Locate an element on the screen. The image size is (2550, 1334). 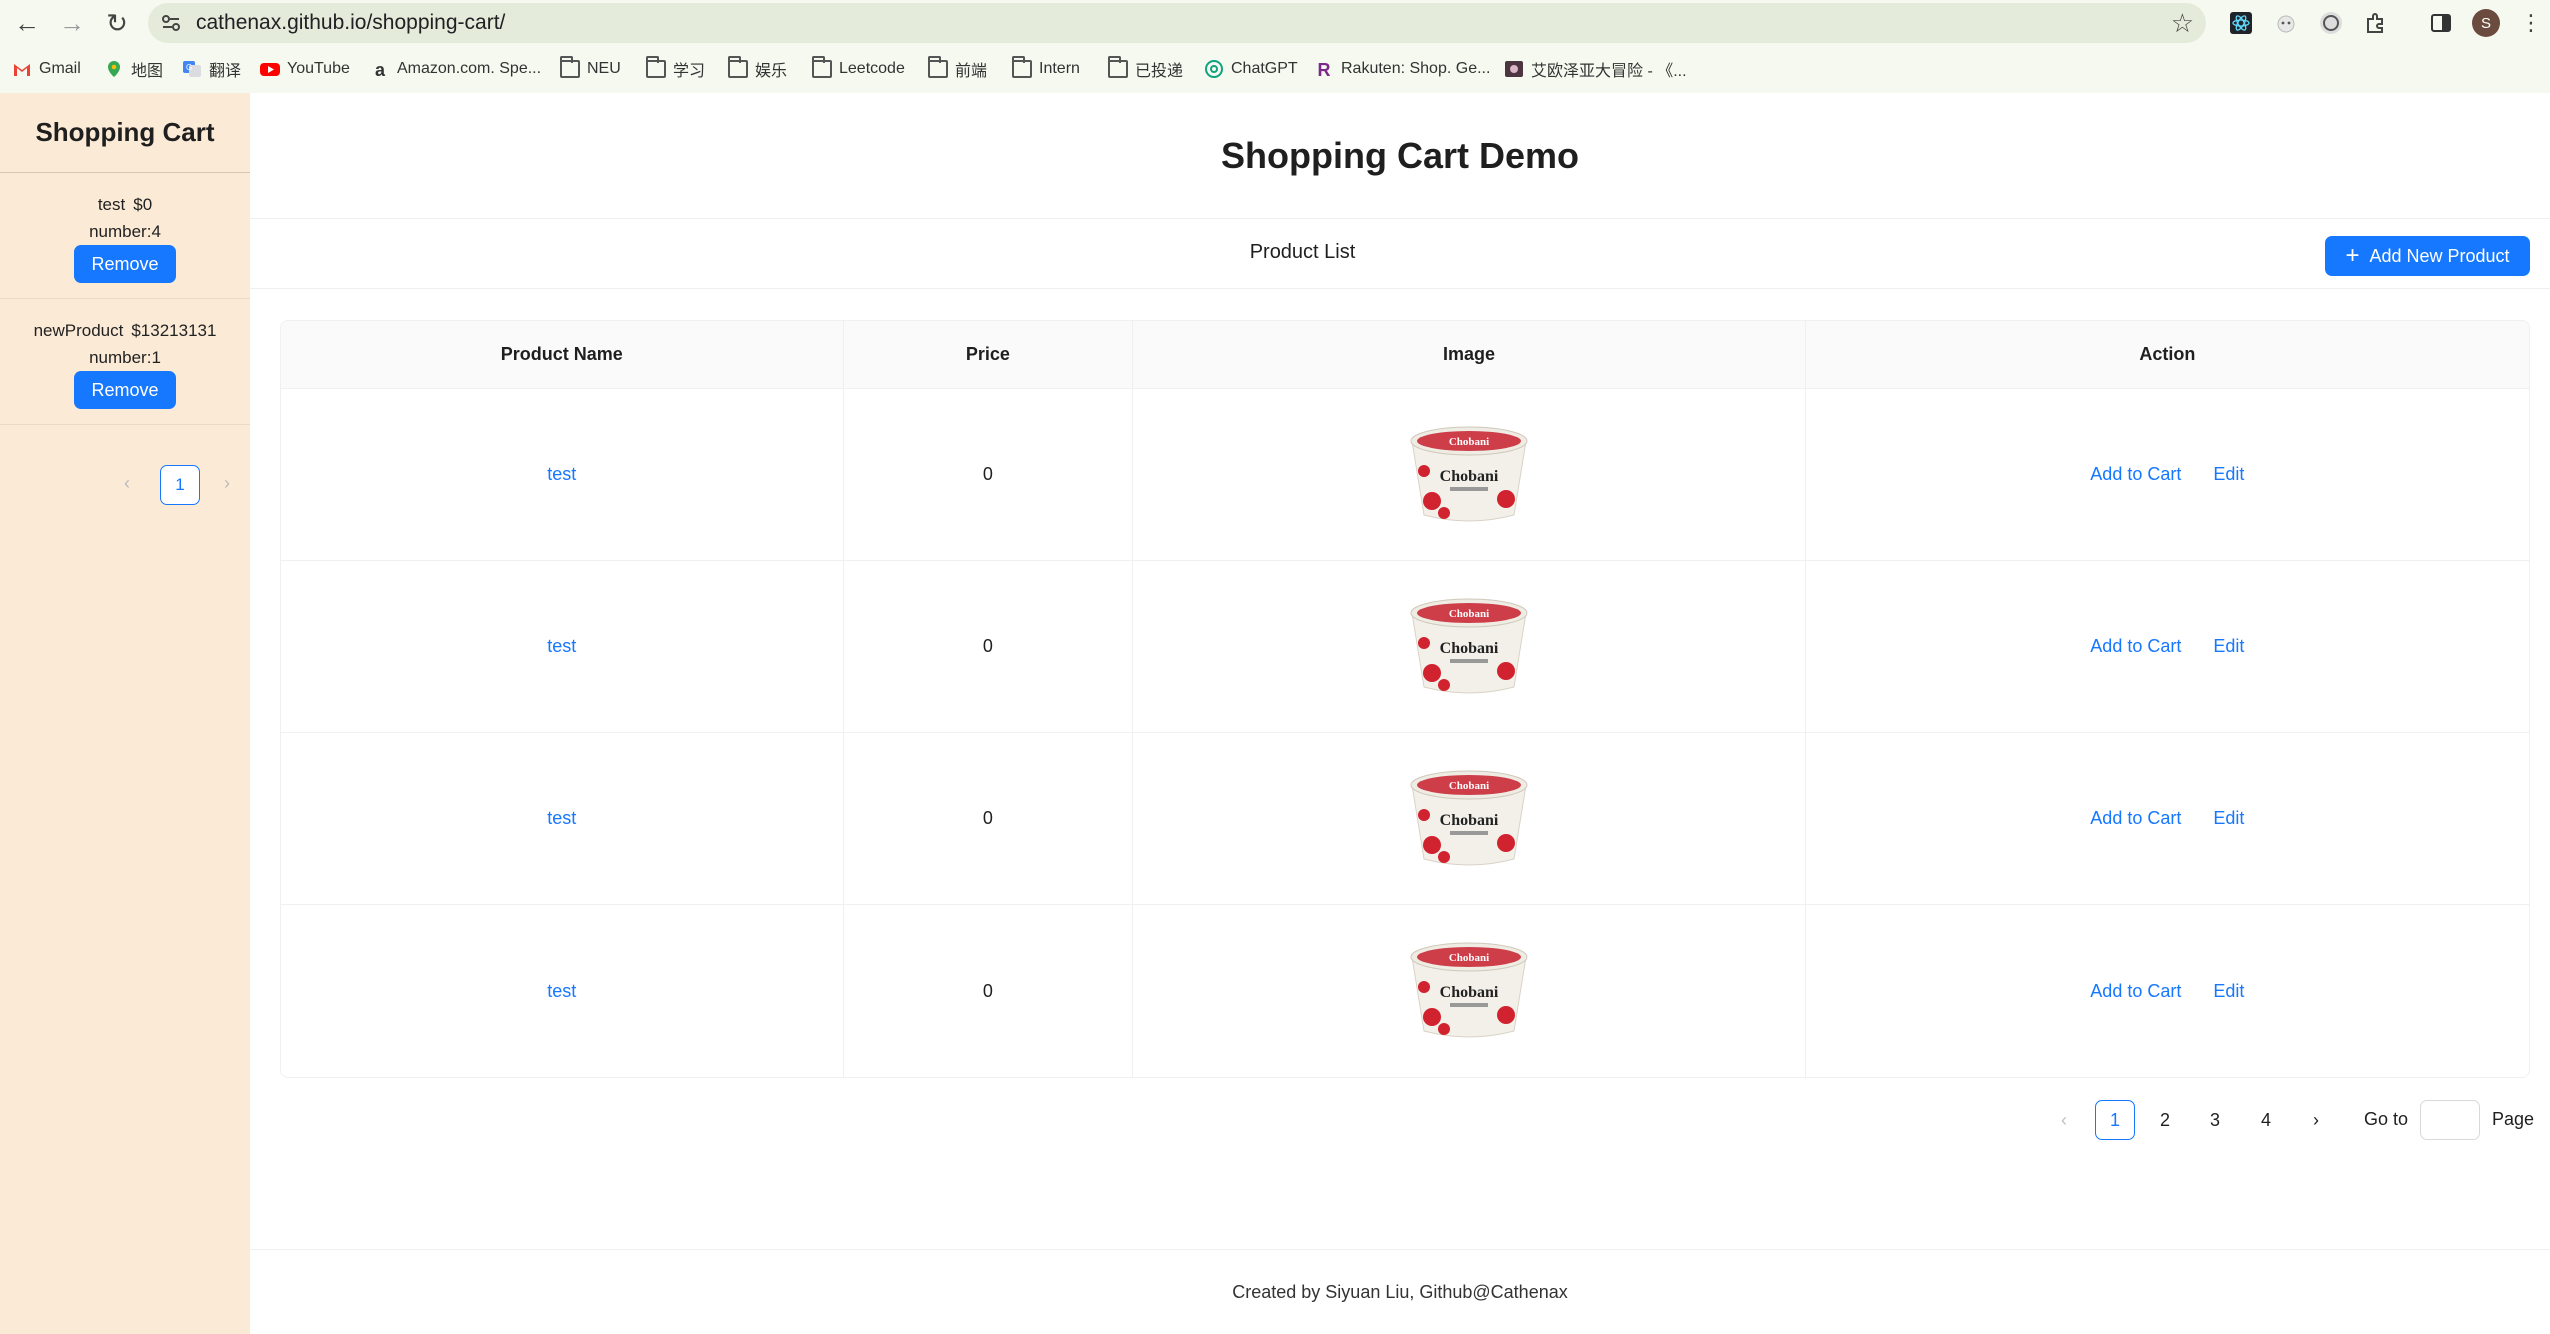
table-header: Product Name Price Image Action is located at coordinates (1405, 355).